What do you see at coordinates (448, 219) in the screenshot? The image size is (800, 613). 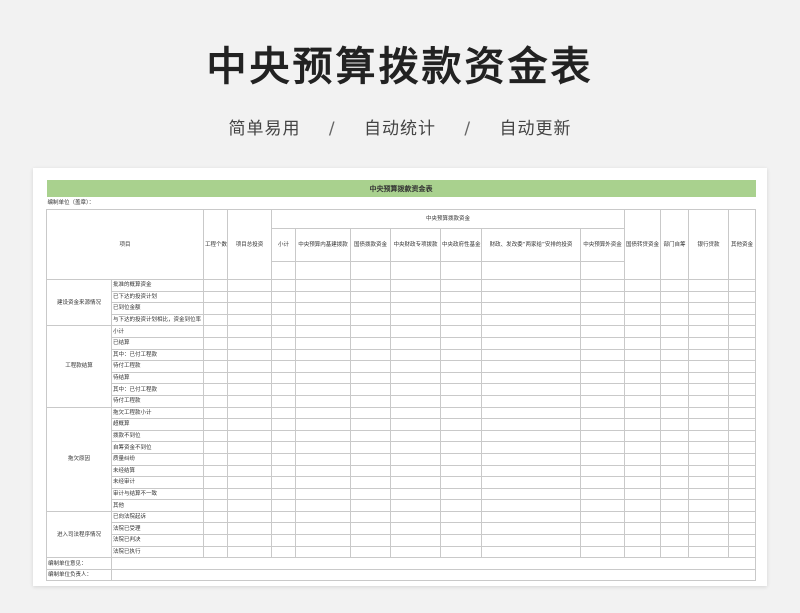 I see `header-central-group: 中央预算拨款资金` at bounding box center [448, 219].